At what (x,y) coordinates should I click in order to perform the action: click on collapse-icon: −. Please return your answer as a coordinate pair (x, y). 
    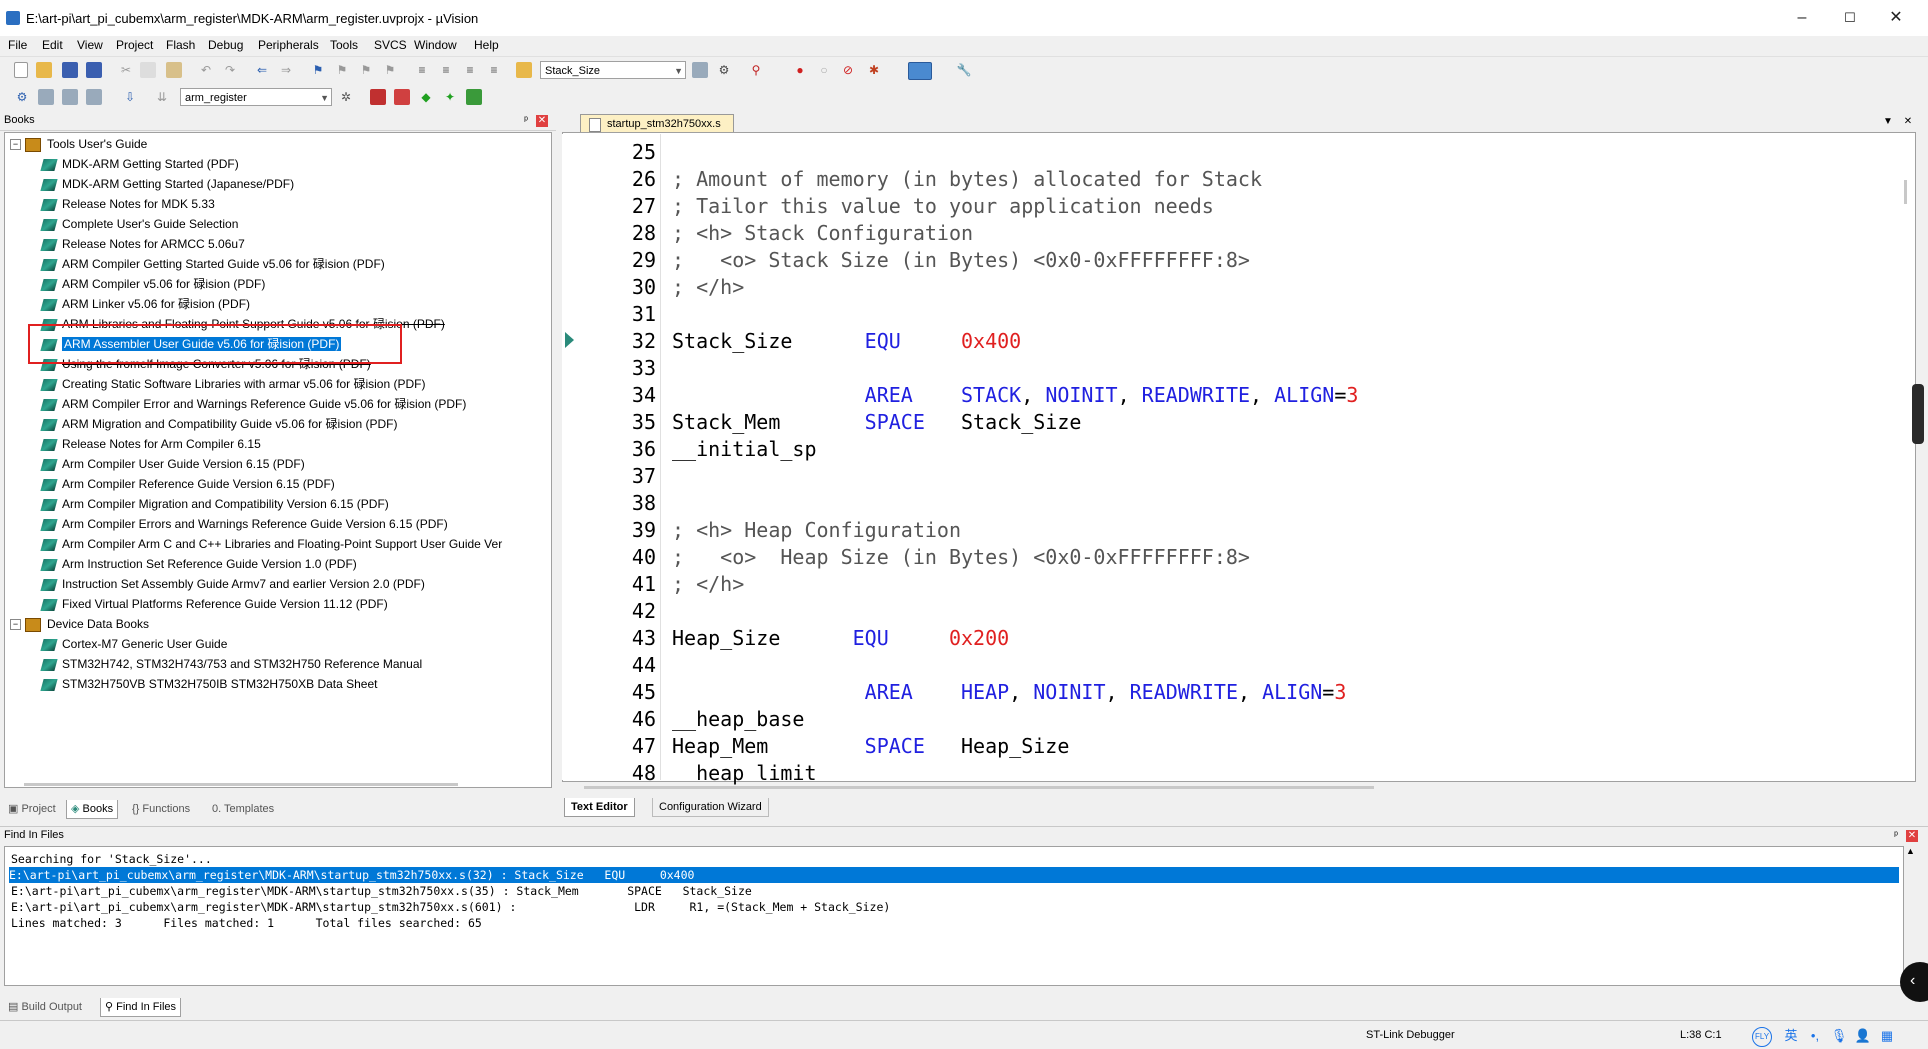
    Looking at the image, I should click on (15, 625).